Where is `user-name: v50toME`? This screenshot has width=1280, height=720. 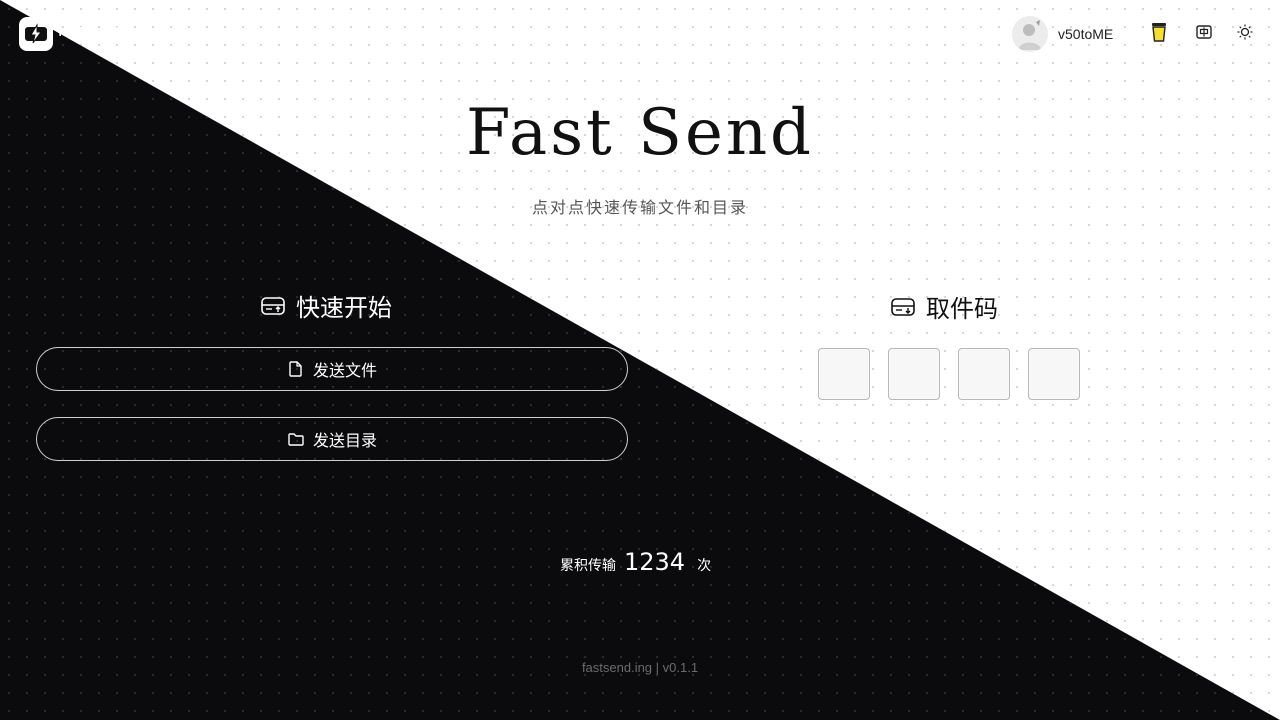
user-name: v50toME is located at coordinates (1086, 34).